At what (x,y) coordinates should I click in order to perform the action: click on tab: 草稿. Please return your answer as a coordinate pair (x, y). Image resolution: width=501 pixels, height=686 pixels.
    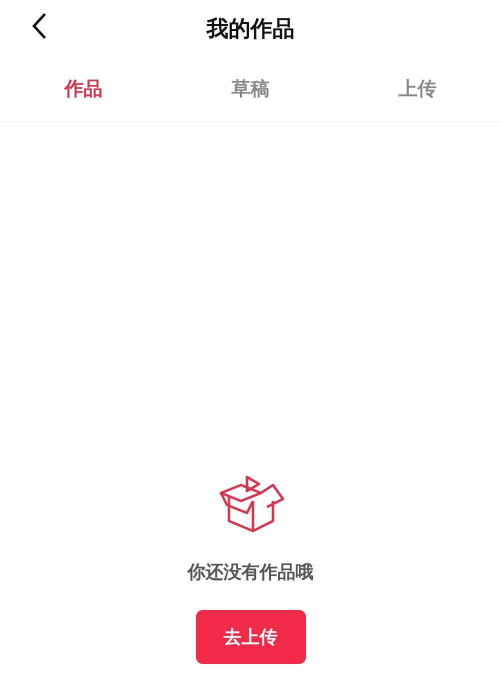
    Looking at the image, I should click on (251, 89).